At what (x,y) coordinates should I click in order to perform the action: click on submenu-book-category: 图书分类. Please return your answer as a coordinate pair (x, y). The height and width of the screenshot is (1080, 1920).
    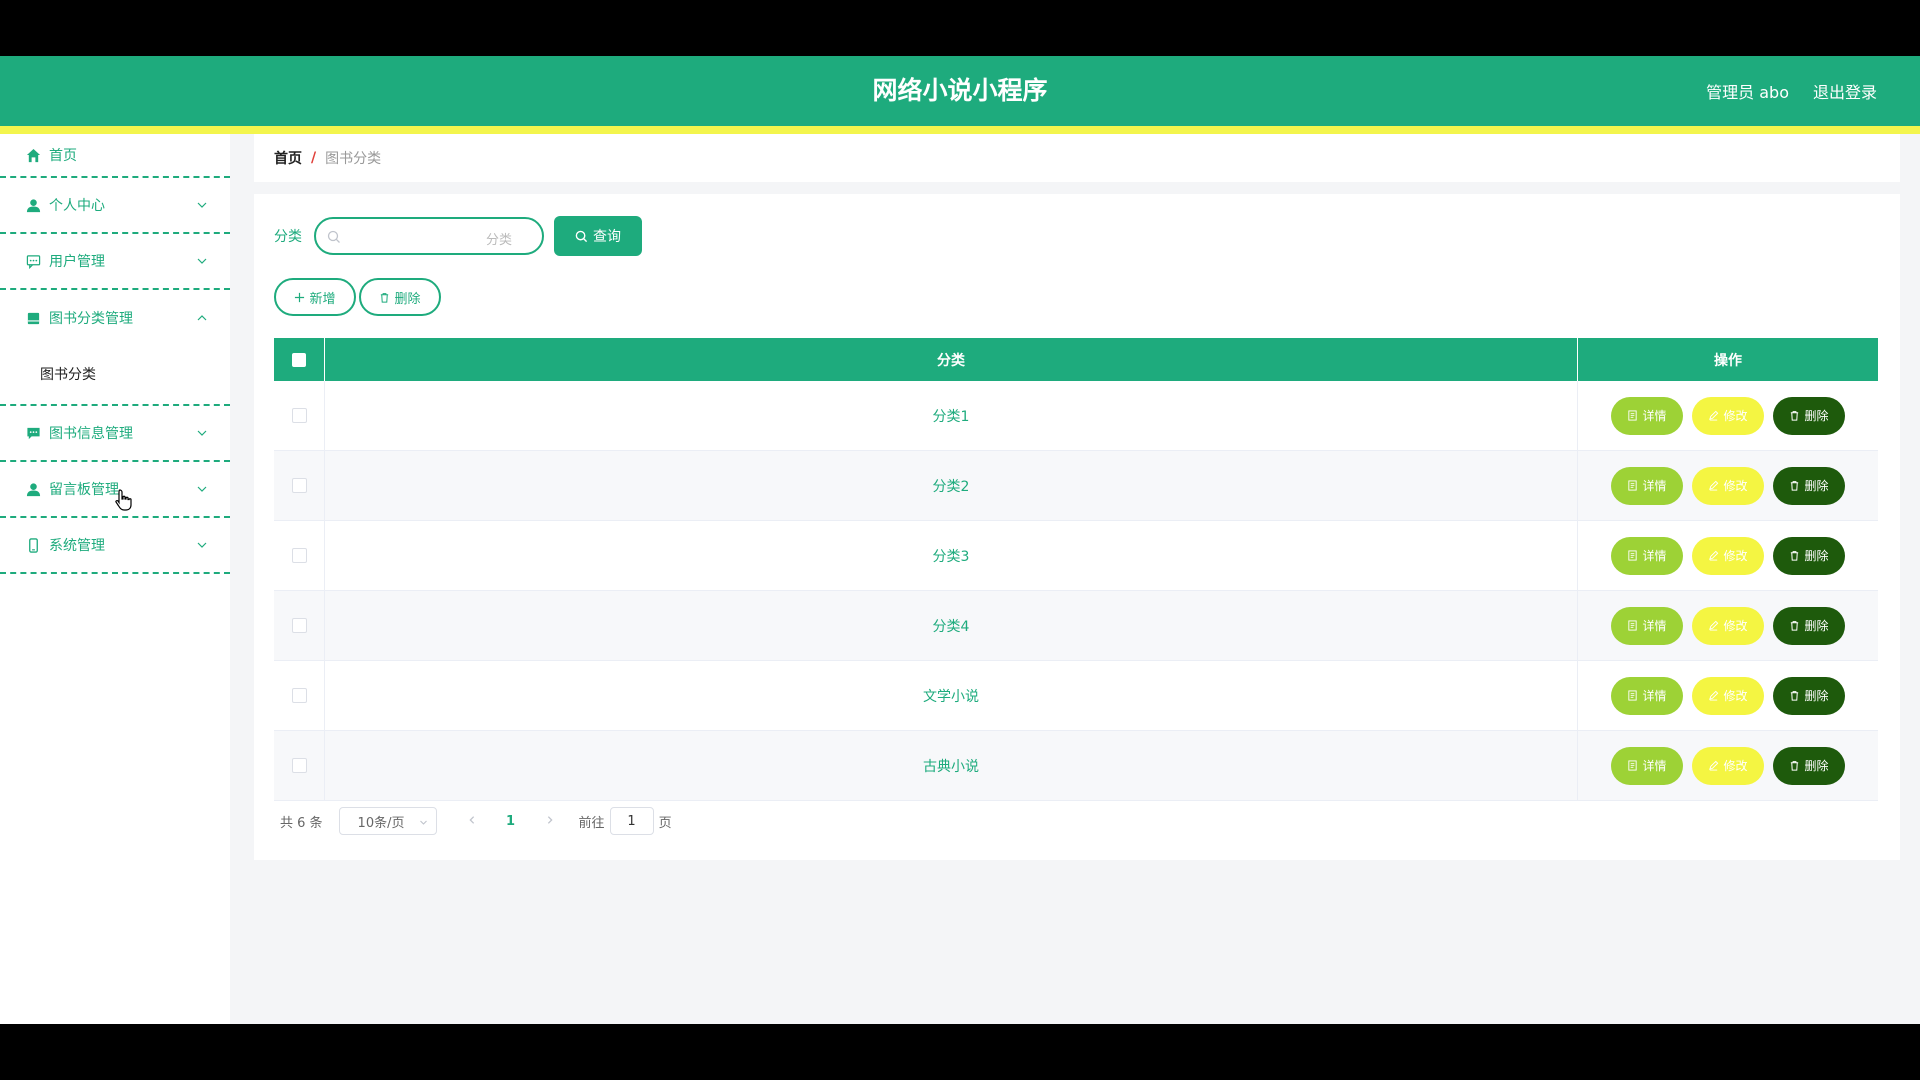
    Looking at the image, I should click on (115, 376).